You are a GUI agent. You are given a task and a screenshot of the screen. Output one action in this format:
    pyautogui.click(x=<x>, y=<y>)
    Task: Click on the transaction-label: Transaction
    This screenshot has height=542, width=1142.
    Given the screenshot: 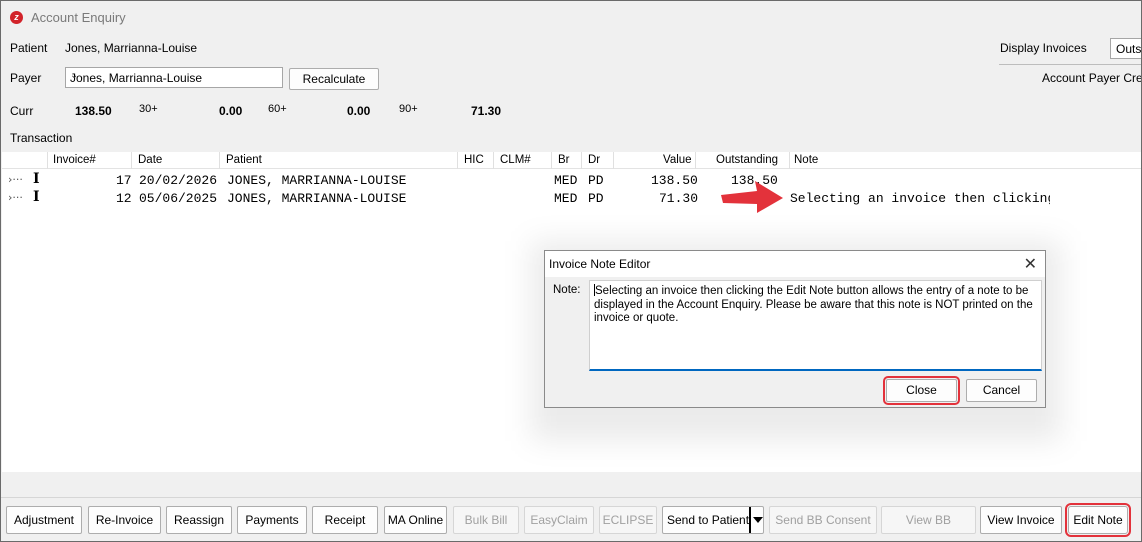 What is the action you would take?
    pyautogui.click(x=41, y=138)
    